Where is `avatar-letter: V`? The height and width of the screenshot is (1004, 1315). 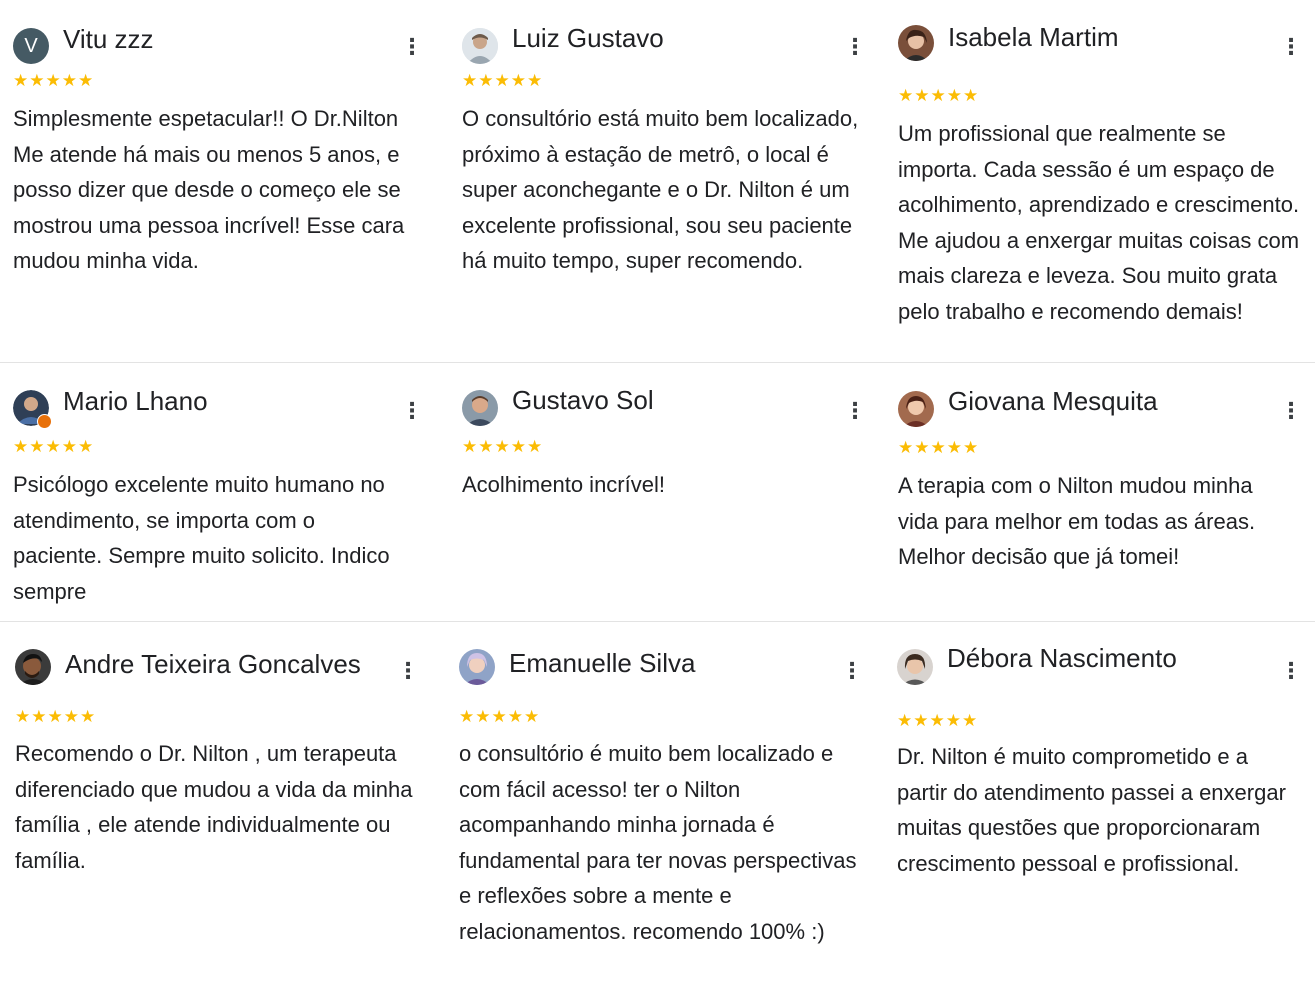
avatar-letter: V is located at coordinates (31, 45).